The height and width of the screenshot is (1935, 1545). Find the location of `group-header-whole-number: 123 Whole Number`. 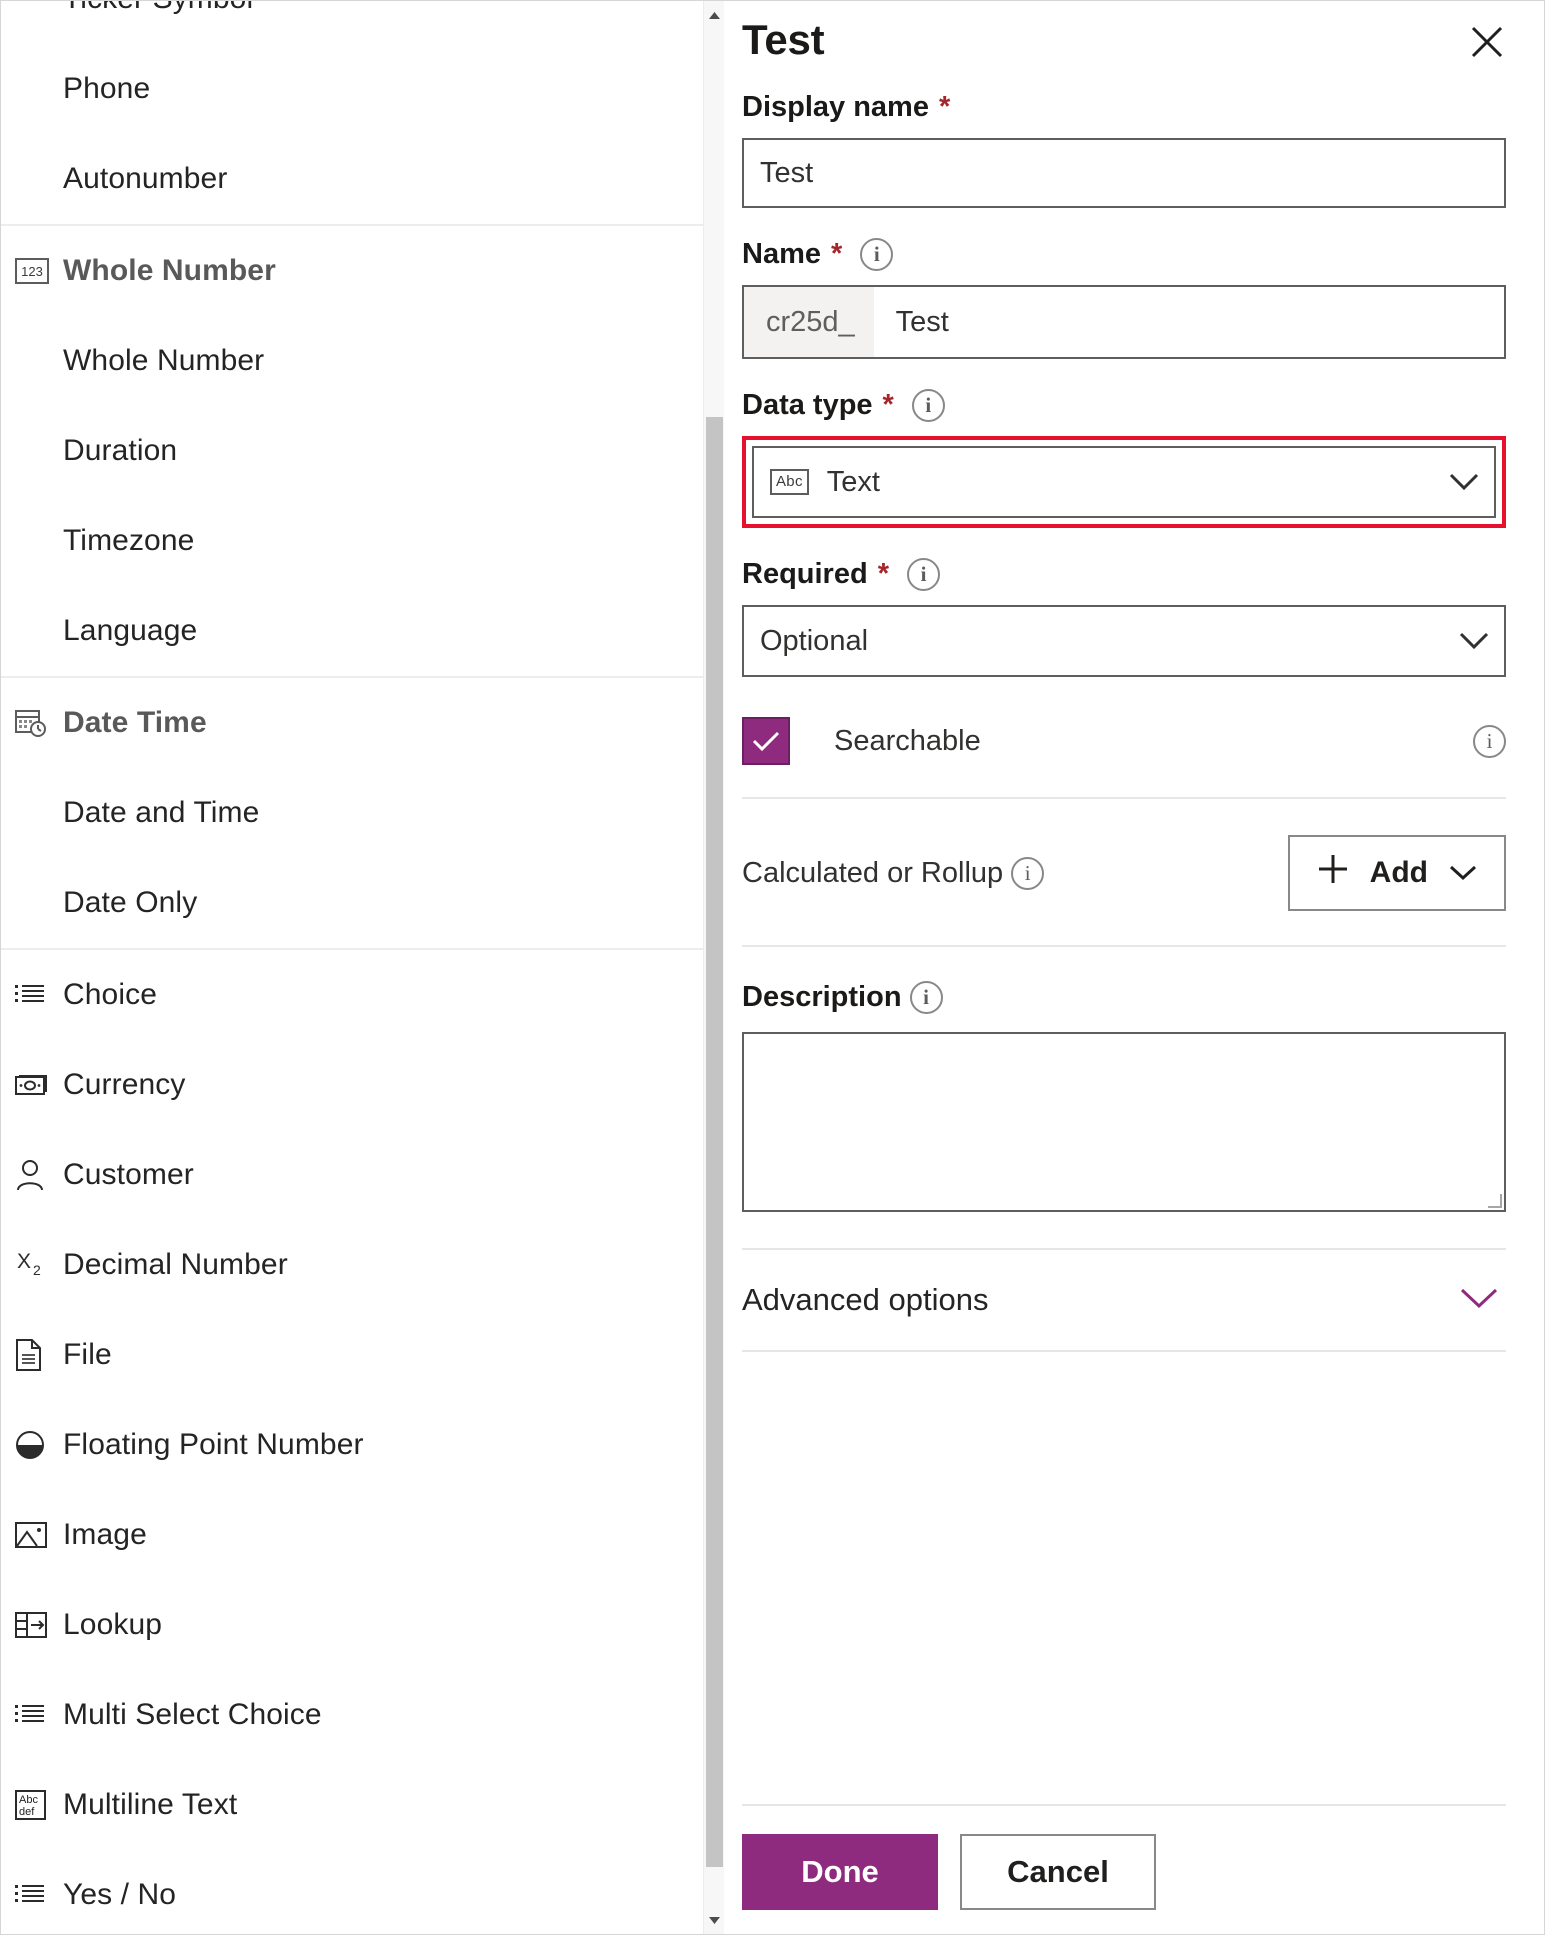

group-header-whole-number: 123 Whole Number is located at coordinates (362, 271).